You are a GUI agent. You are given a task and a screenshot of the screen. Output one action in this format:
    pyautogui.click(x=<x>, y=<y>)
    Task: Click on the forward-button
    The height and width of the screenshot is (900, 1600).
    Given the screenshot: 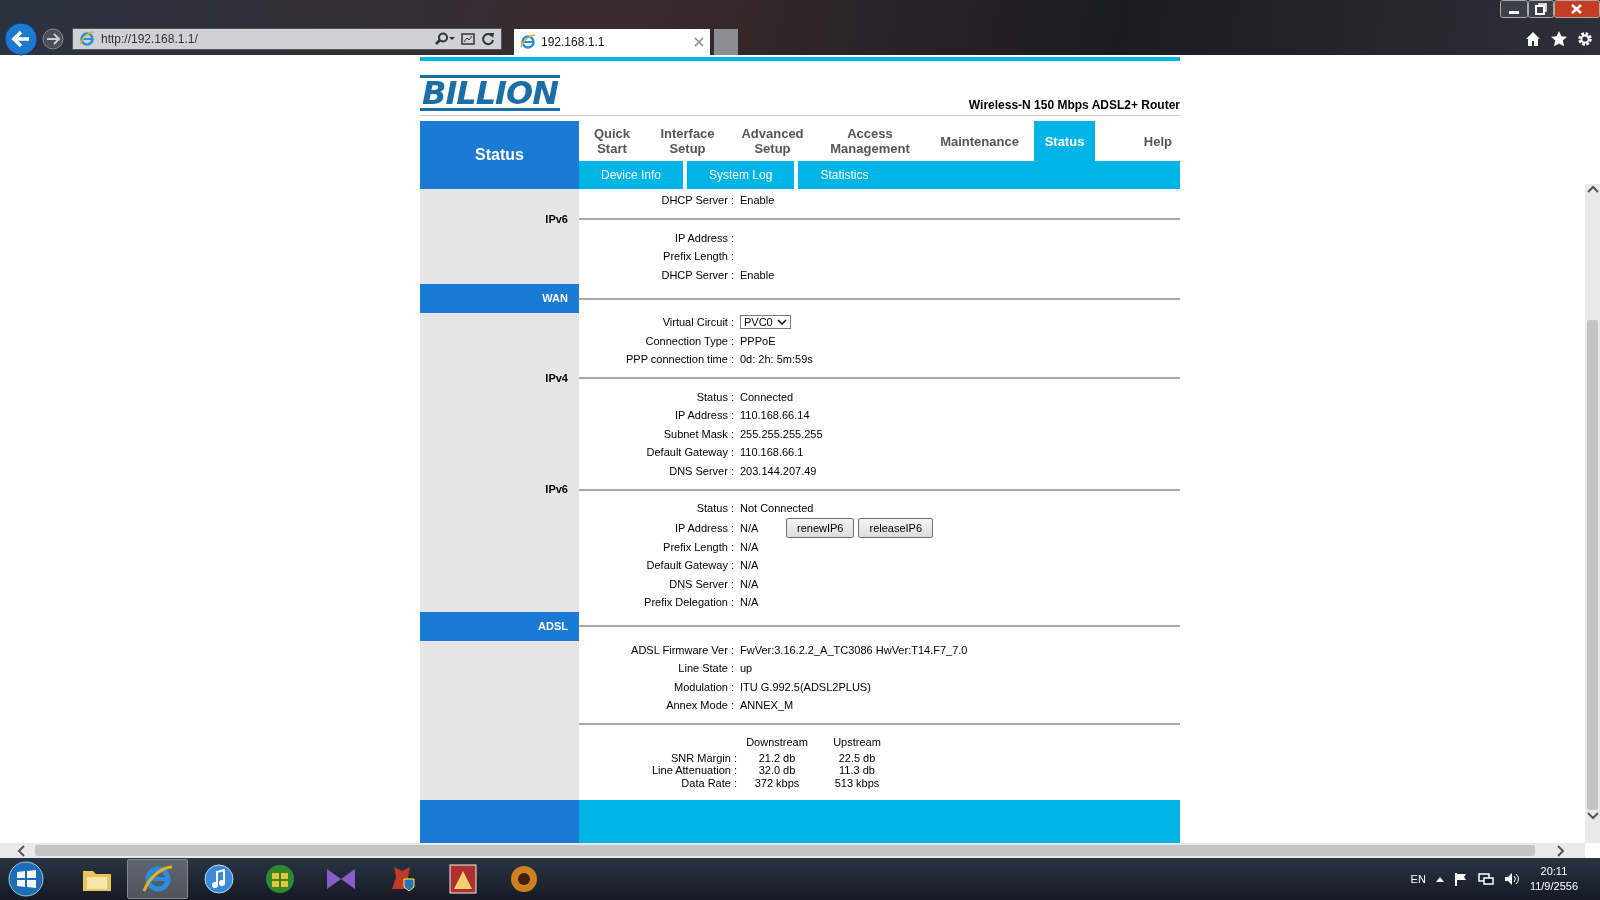 What is the action you would take?
    pyautogui.click(x=53, y=38)
    